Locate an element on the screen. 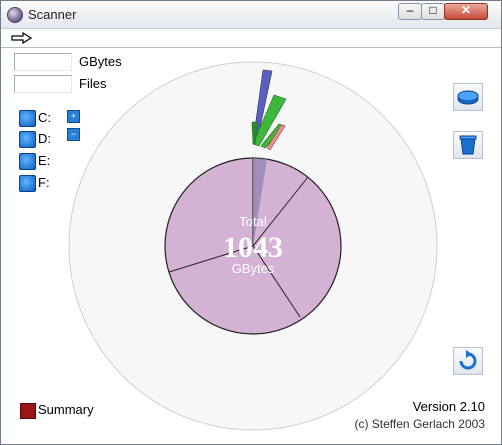 The height and width of the screenshot is (445, 502). drive-tool-button is located at coordinates (468, 97).